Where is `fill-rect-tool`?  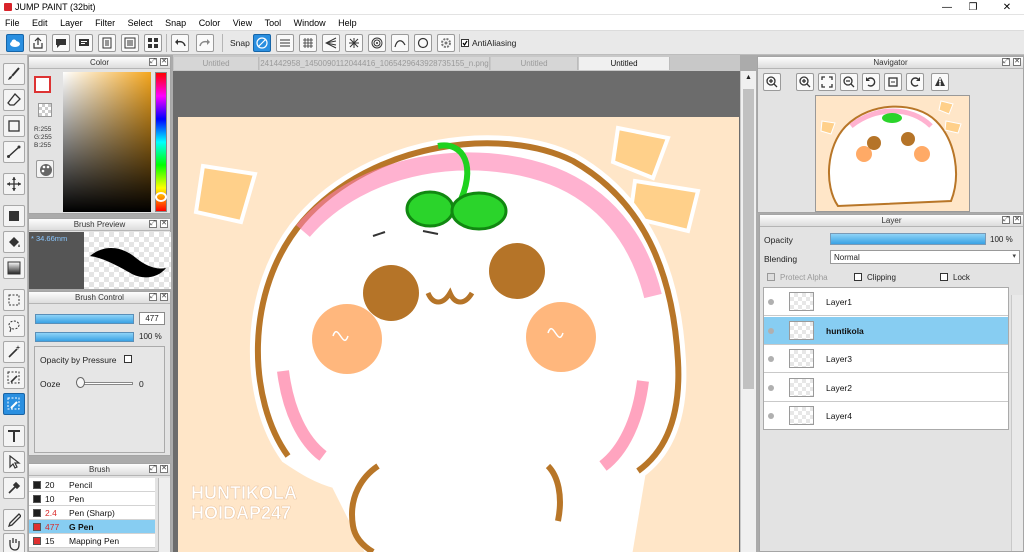 fill-rect-tool is located at coordinates (14, 216).